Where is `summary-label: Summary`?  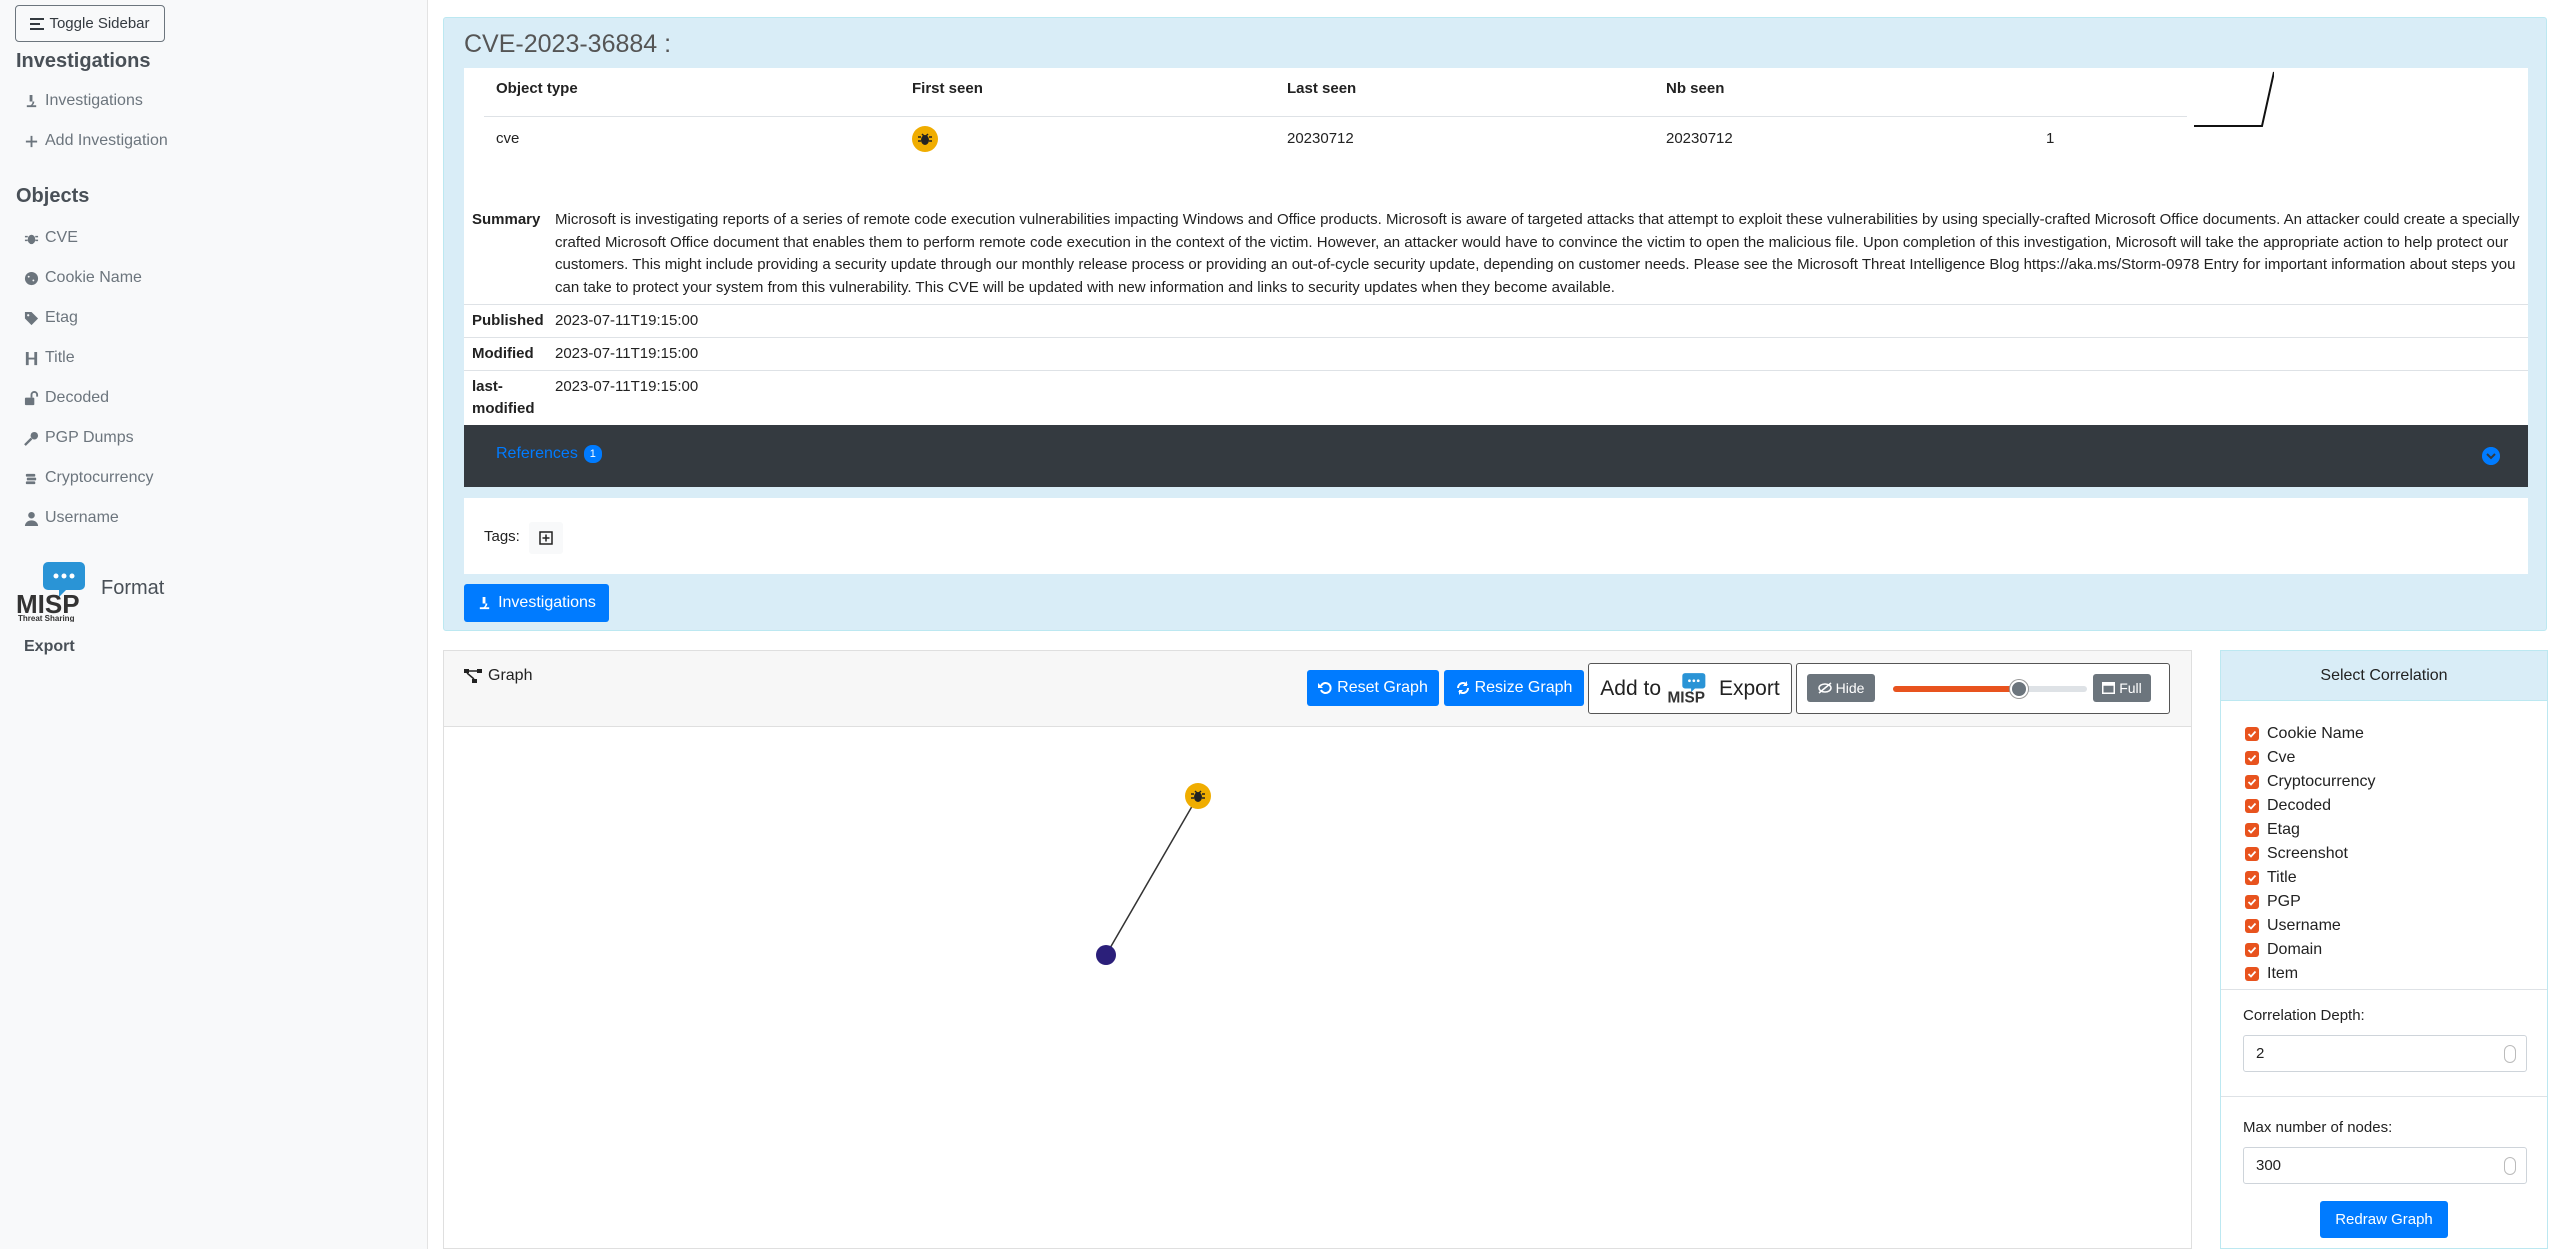 summary-label: Summary is located at coordinates (506, 219).